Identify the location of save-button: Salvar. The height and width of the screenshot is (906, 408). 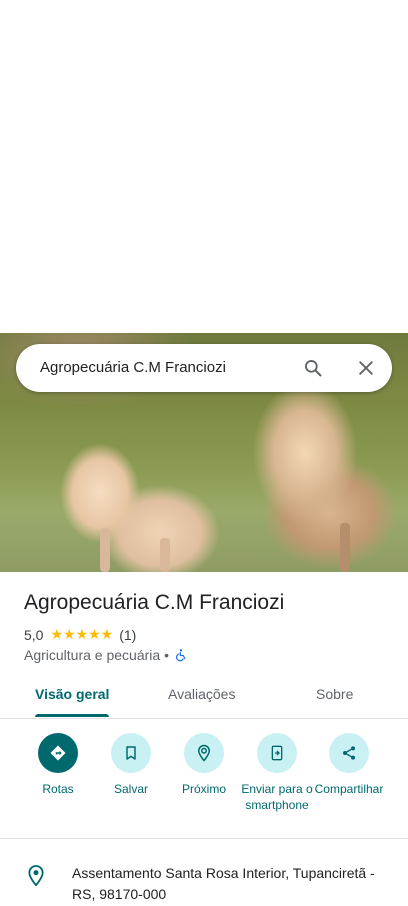
(131, 765).